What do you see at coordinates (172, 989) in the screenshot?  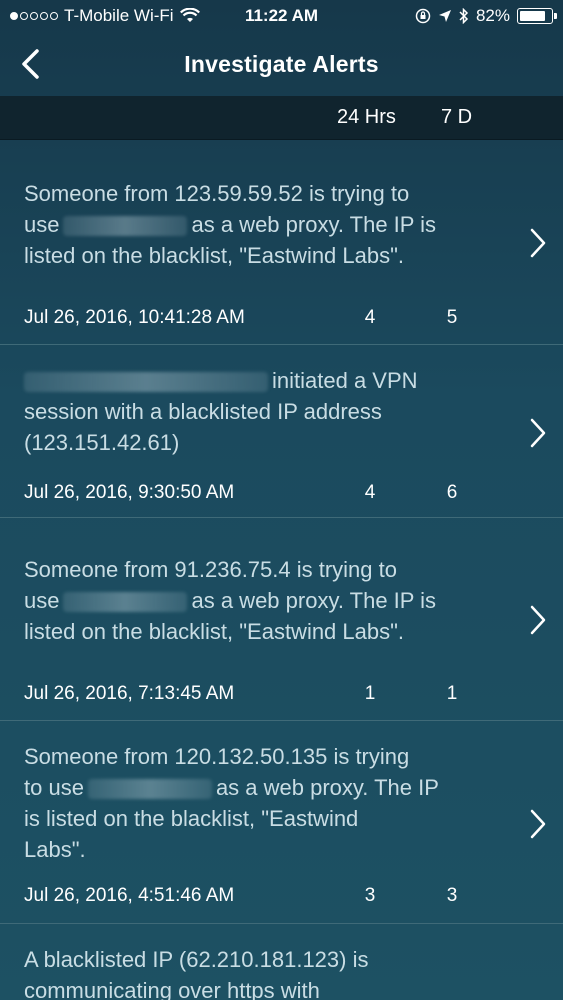 I see `alert-line: communicating over https with` at bounding box center [172, 989].